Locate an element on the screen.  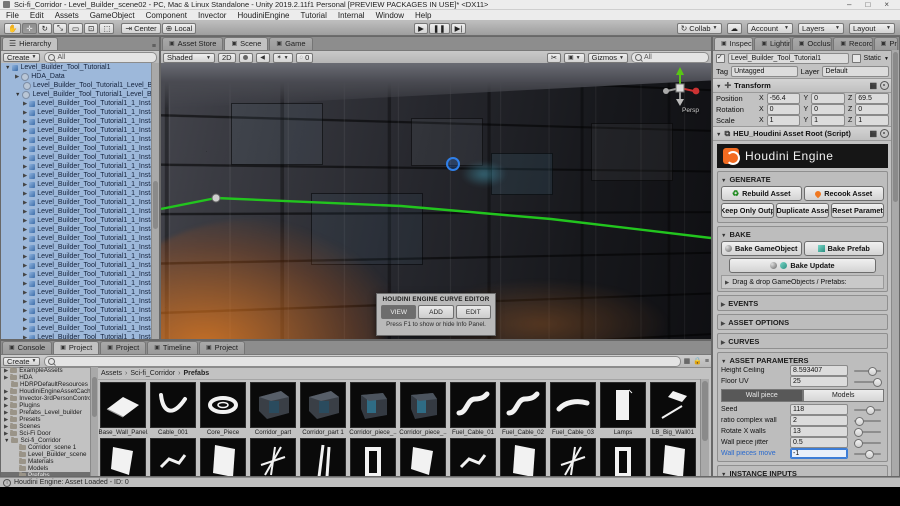
reset-paramet-button: Reset Paramet is located at coordinates (857, 210).